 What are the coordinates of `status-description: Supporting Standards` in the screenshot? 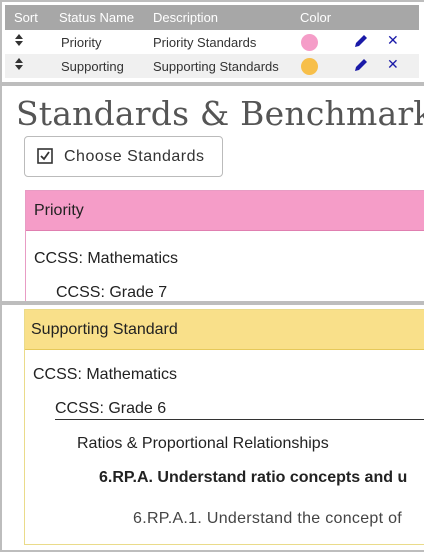 It's located at (216, 66).